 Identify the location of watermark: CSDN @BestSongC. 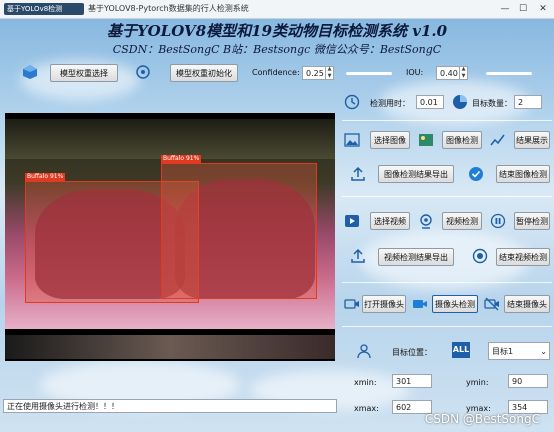
(482, 419).